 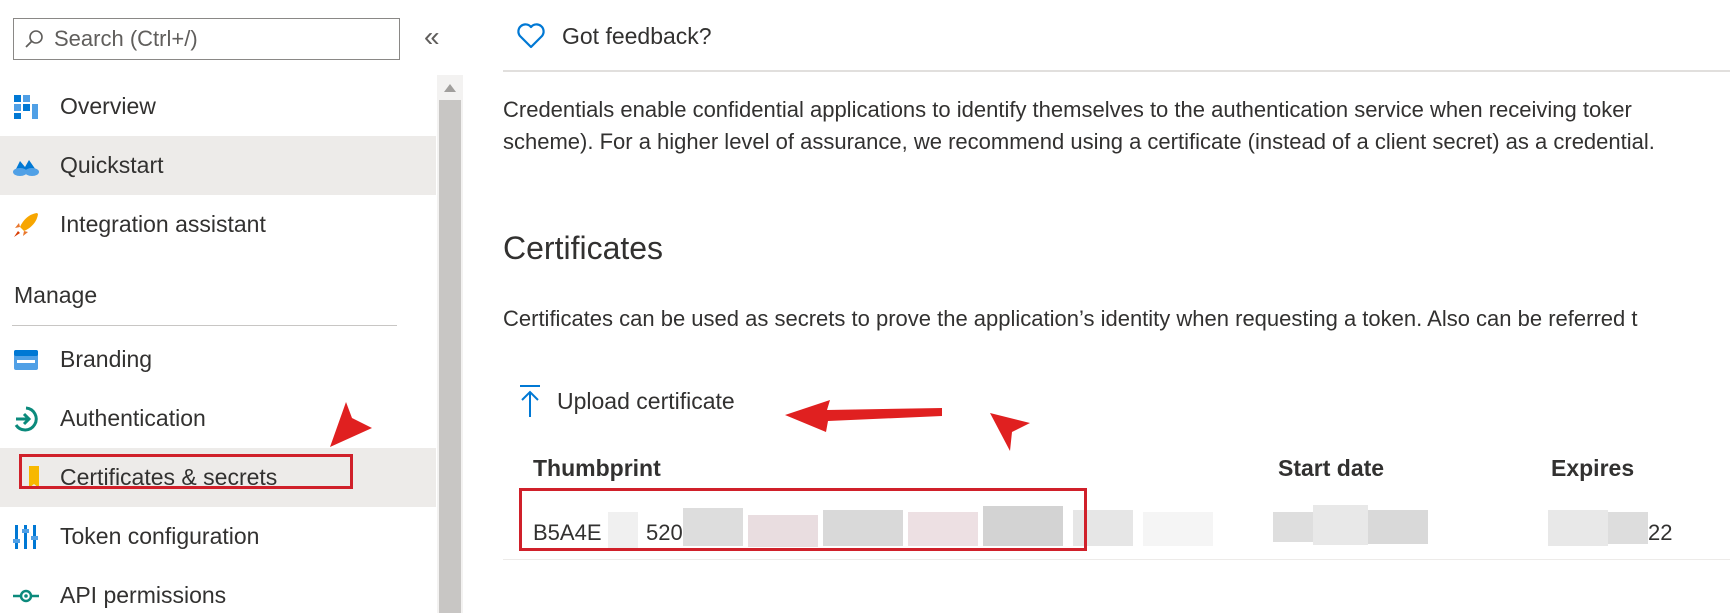 What do you see at coordinates (450, 356) in the screenshot?
I see `scrollbar-thumb` at bounding box center [450, 356].